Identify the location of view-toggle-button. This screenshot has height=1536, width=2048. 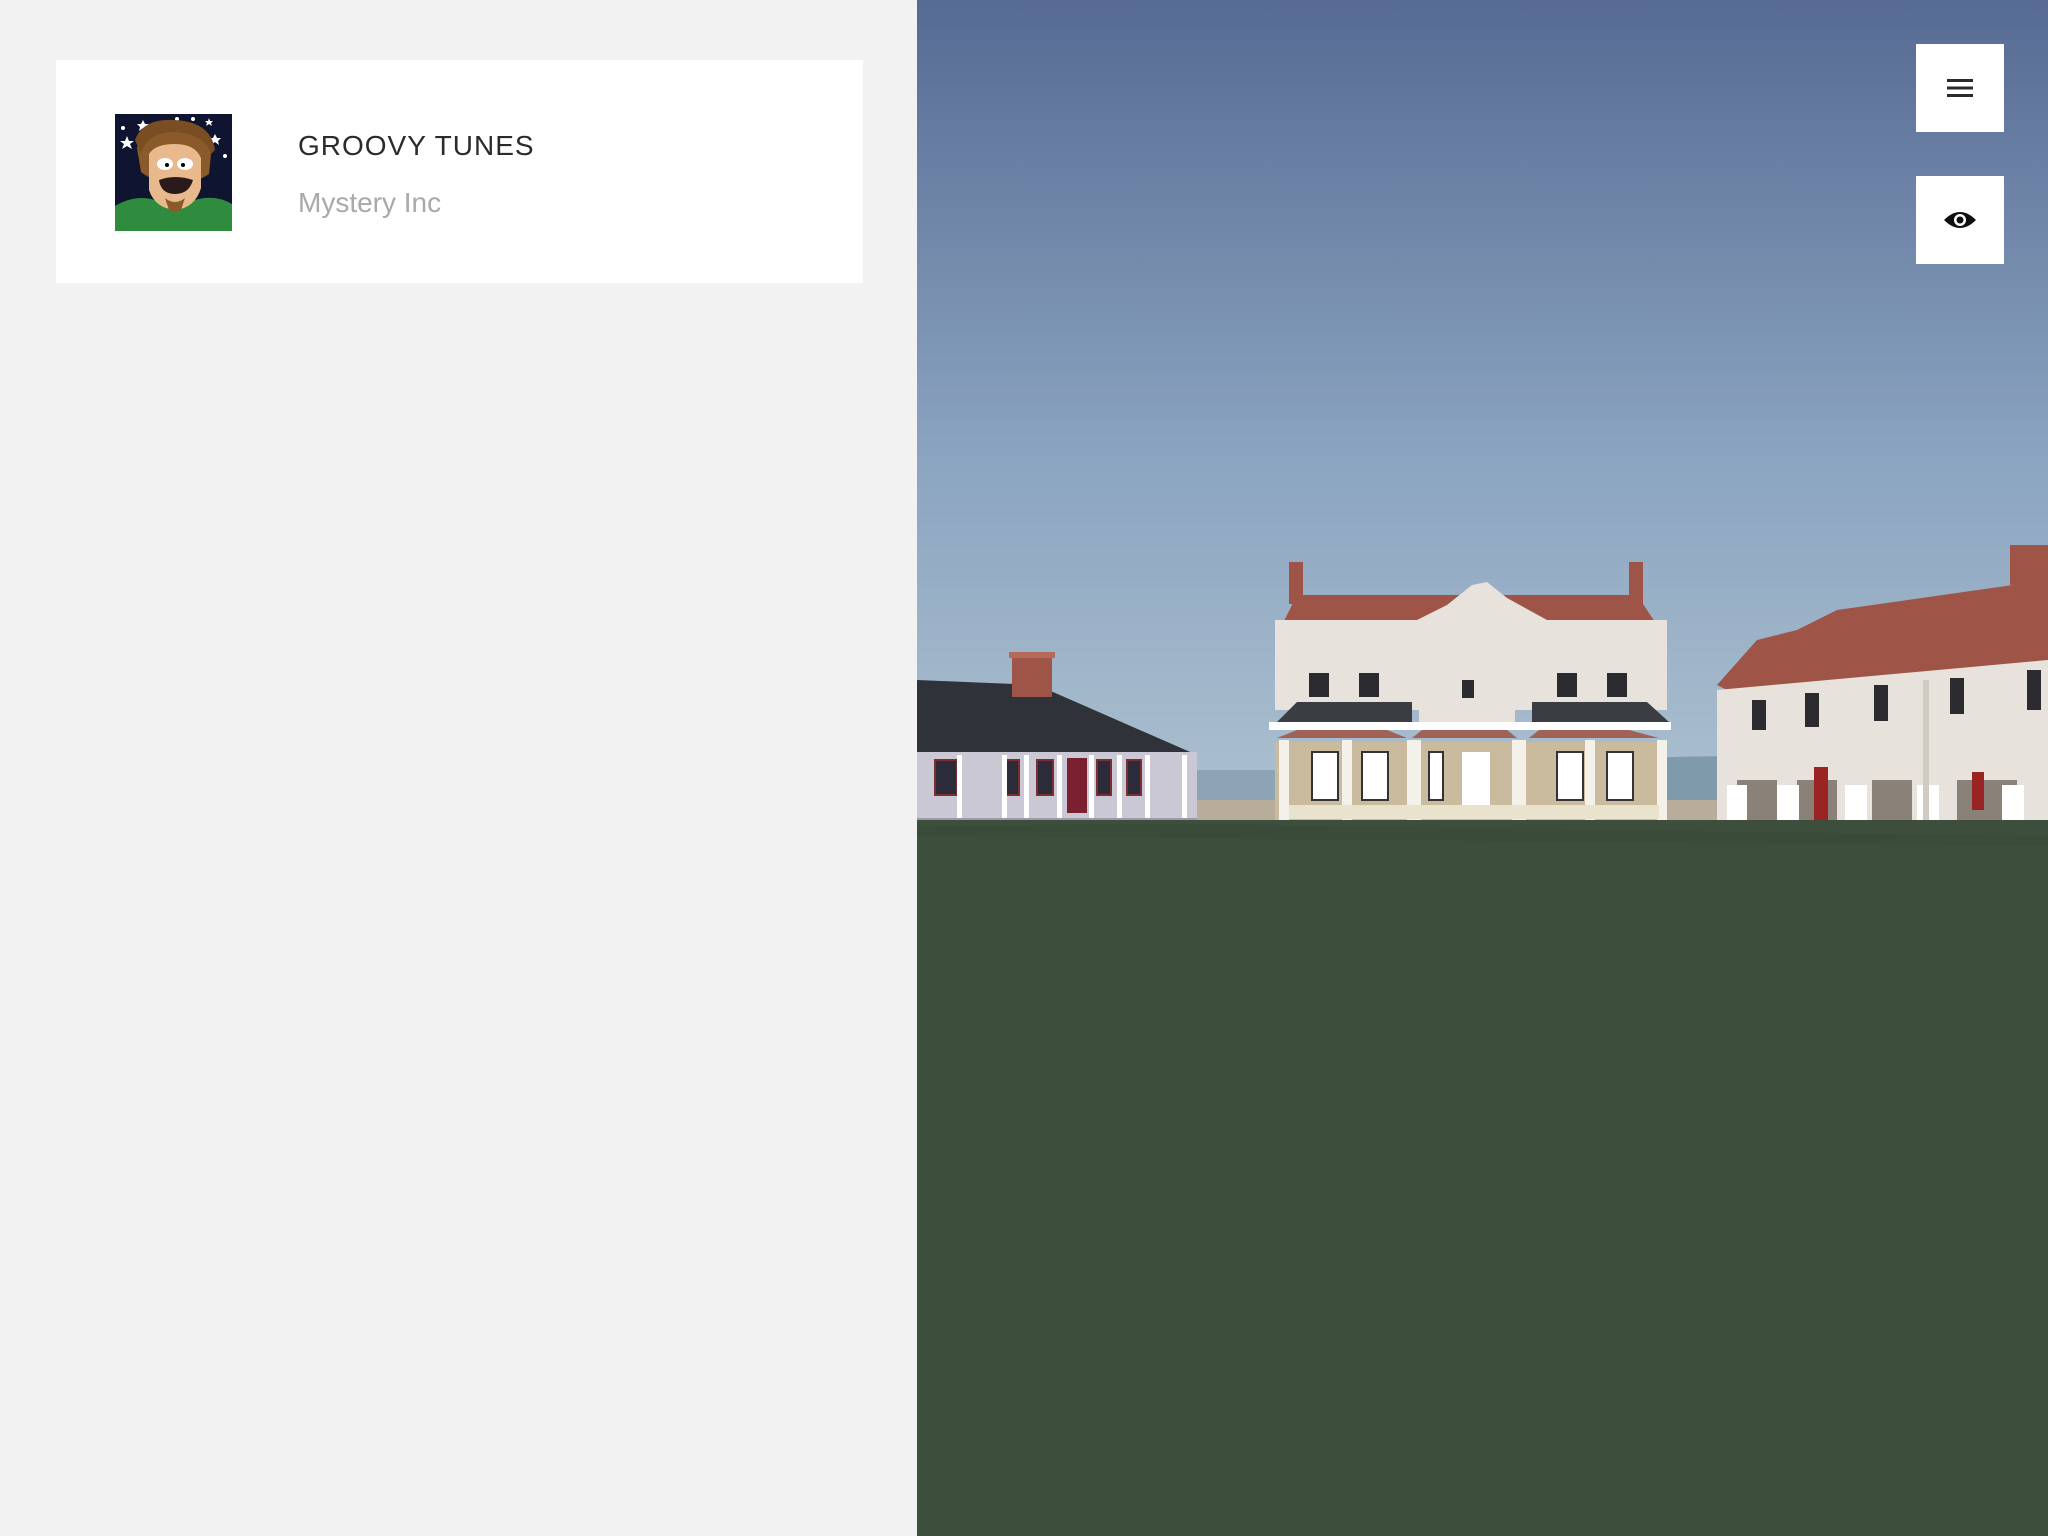
(1960, 220).